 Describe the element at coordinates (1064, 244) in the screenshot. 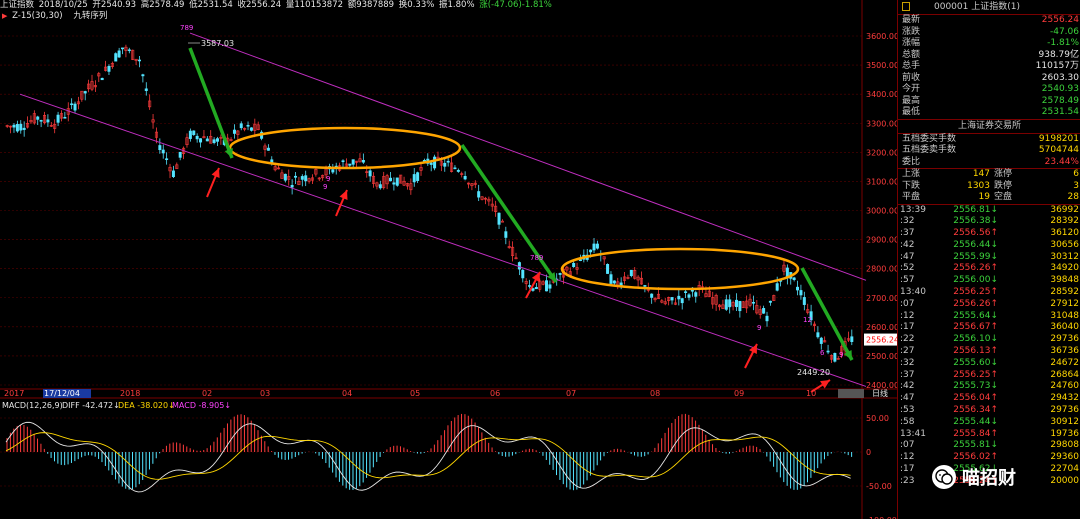

I see `tick-volume: 30656` at that location.